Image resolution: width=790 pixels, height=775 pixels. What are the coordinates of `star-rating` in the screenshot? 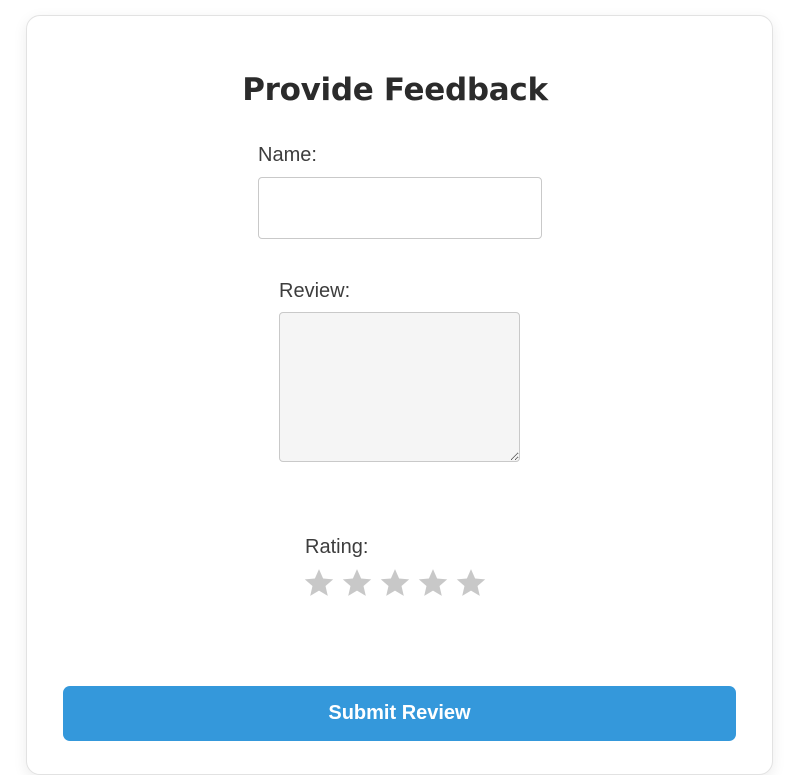 It's located at (395, 583).